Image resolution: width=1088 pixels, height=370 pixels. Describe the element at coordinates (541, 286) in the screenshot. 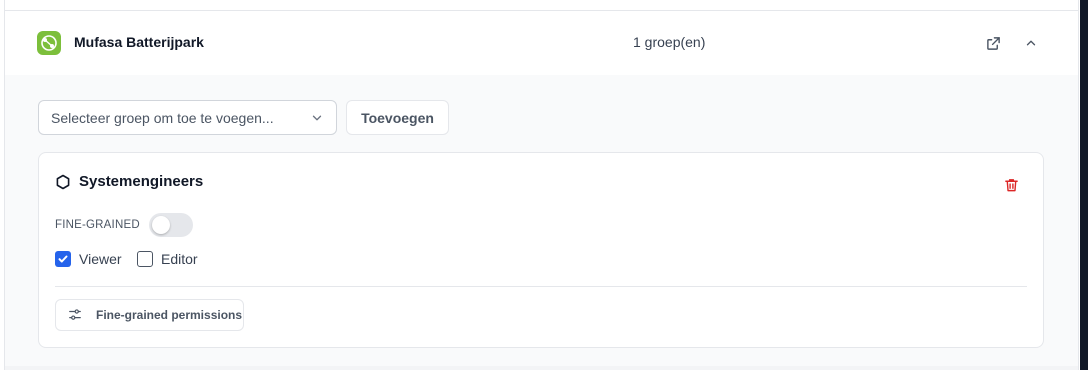

I see `card-divider` at that location.